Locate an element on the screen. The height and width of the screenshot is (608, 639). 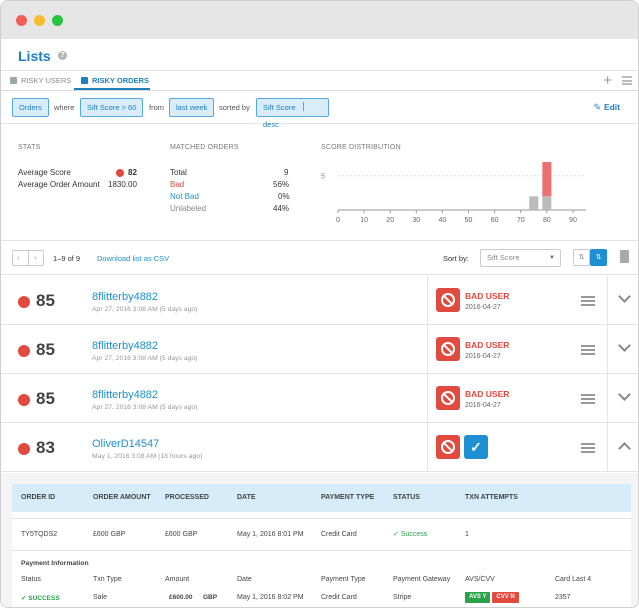
order-date: May 1, 2016 8:01 PM is located at coordinates (270, 534).